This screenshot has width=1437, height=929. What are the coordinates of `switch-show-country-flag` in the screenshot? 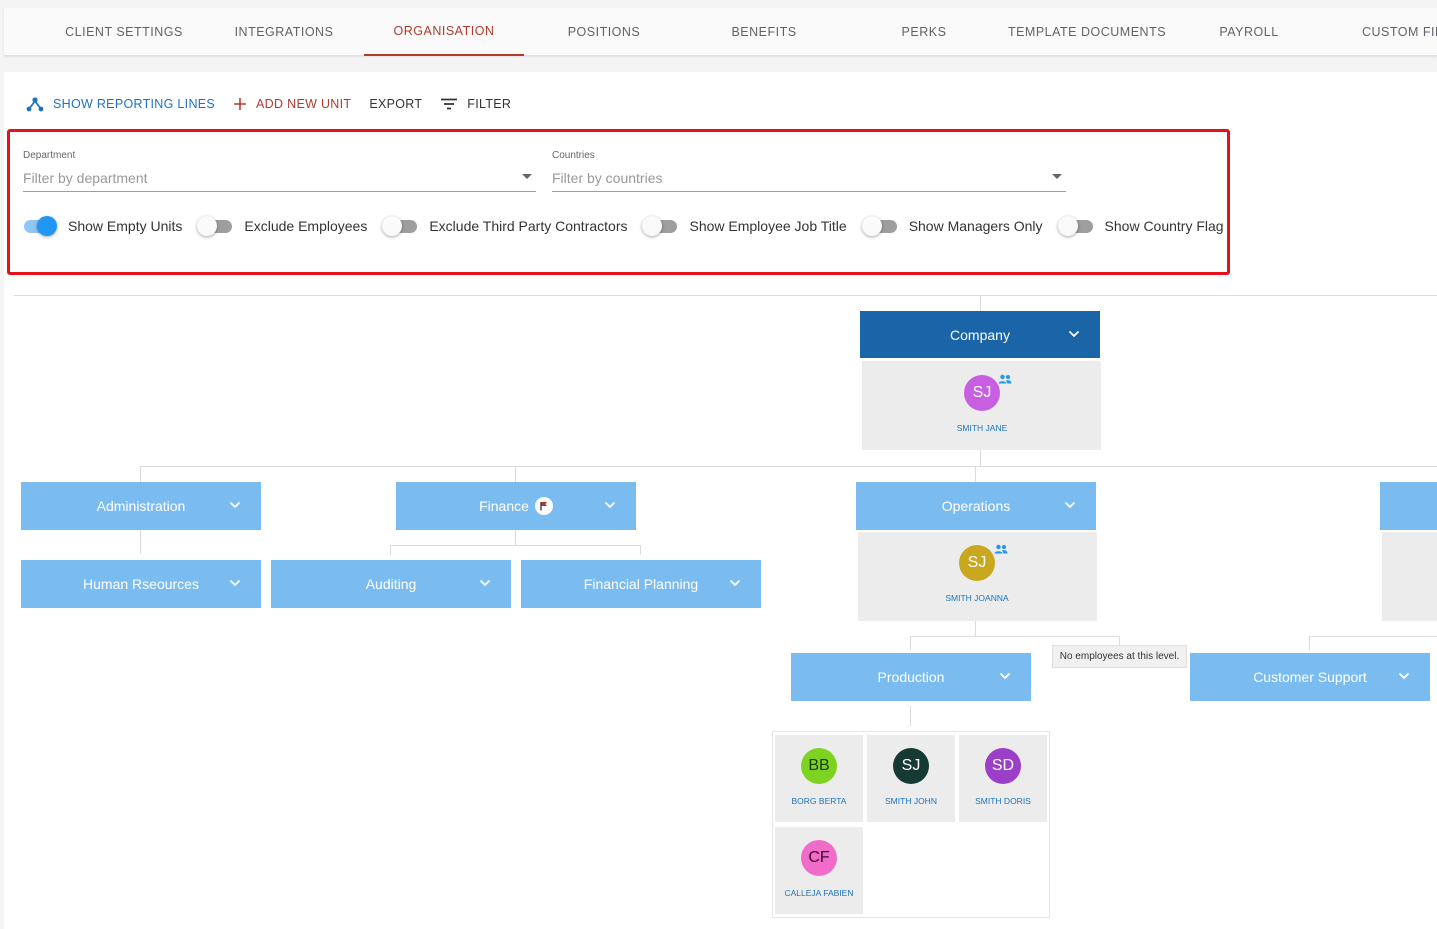 It's located at (1075, 226).